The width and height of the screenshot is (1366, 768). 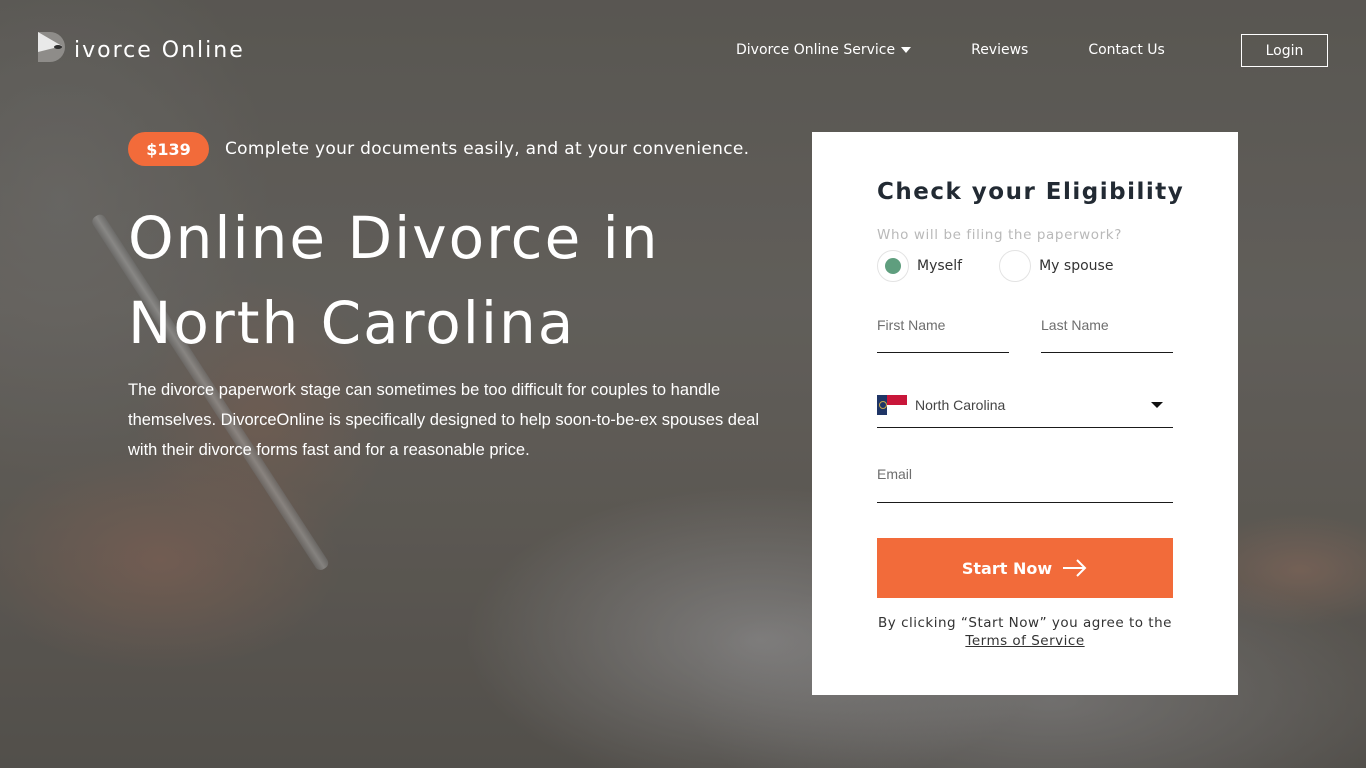 What do you see at coordinates (999, 235) in the screenshot?
I see `filer-question: Who will be filing the paperwork?` at bounding box center [999, 235].